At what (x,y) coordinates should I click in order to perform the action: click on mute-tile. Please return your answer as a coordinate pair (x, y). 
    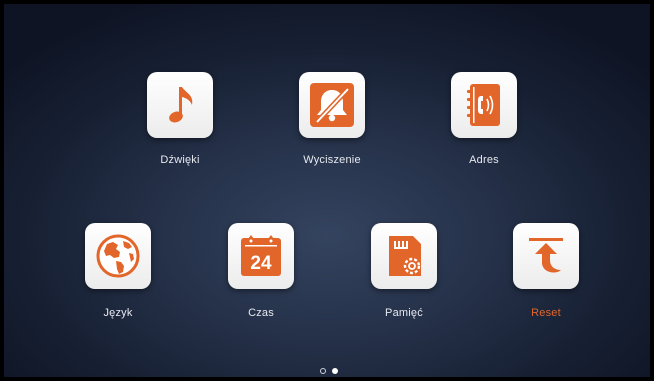
    Looking at the image, I should click on (332, 105).